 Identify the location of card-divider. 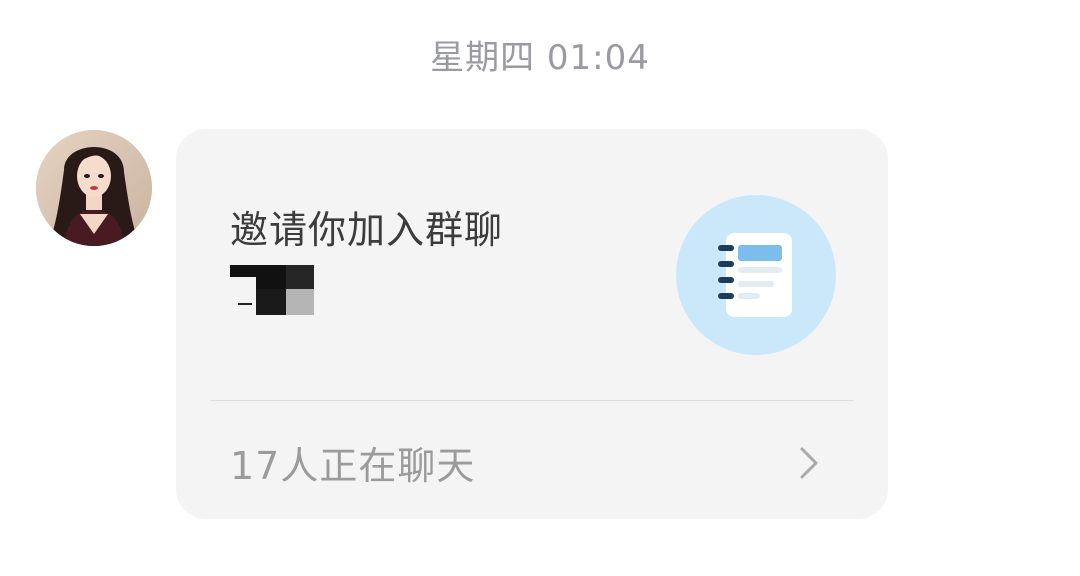
(532, 400).